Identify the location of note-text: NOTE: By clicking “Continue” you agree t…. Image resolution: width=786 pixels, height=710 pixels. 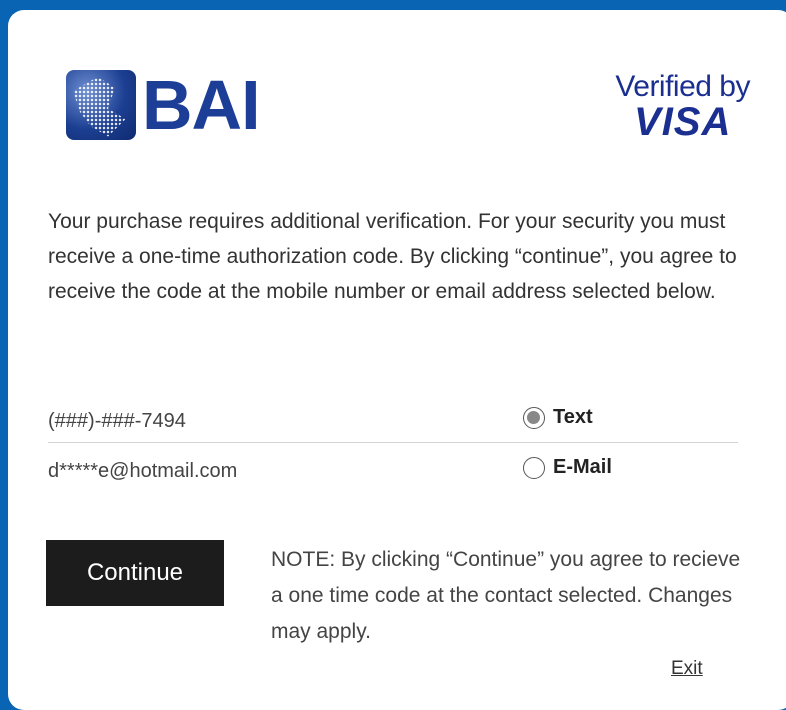
(506, 595).